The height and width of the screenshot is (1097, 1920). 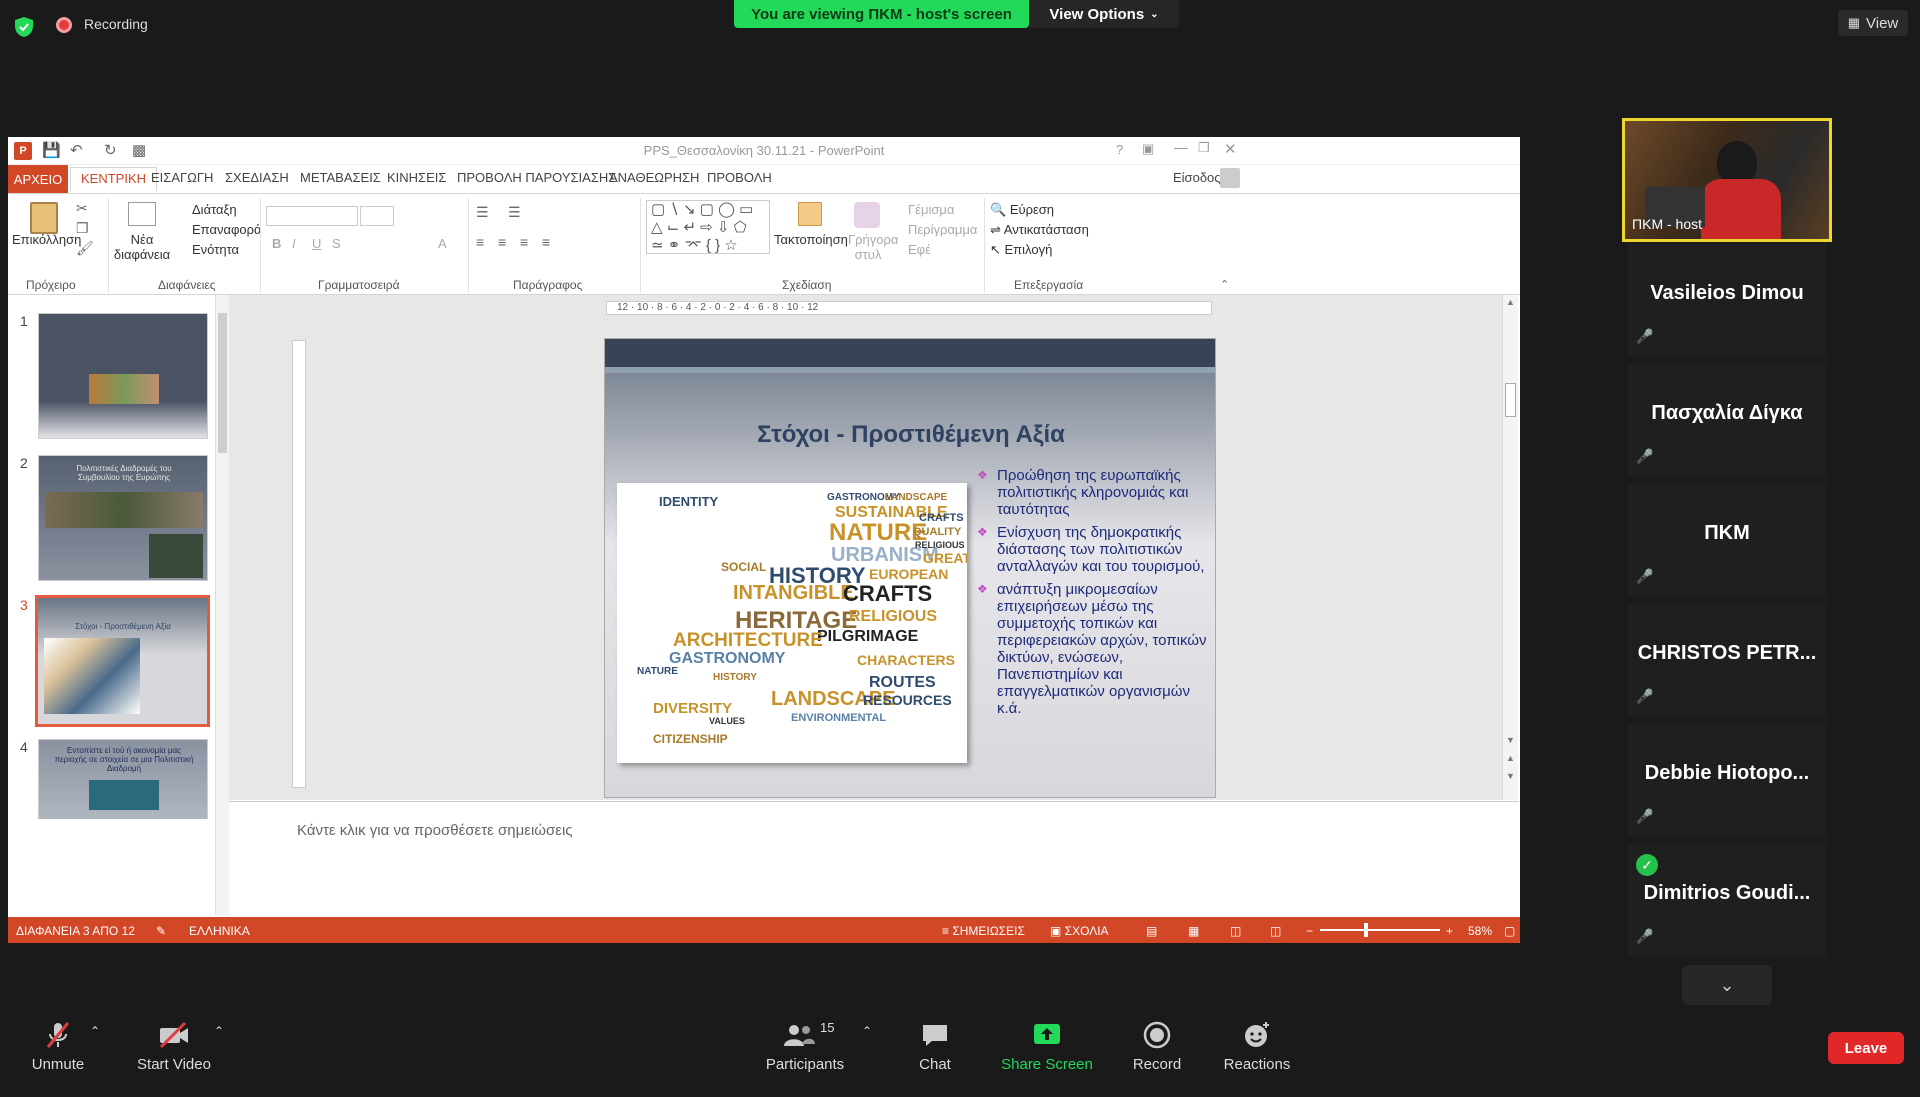 I want to click on leave-button: Leave, so click(x=1866, y=1048).